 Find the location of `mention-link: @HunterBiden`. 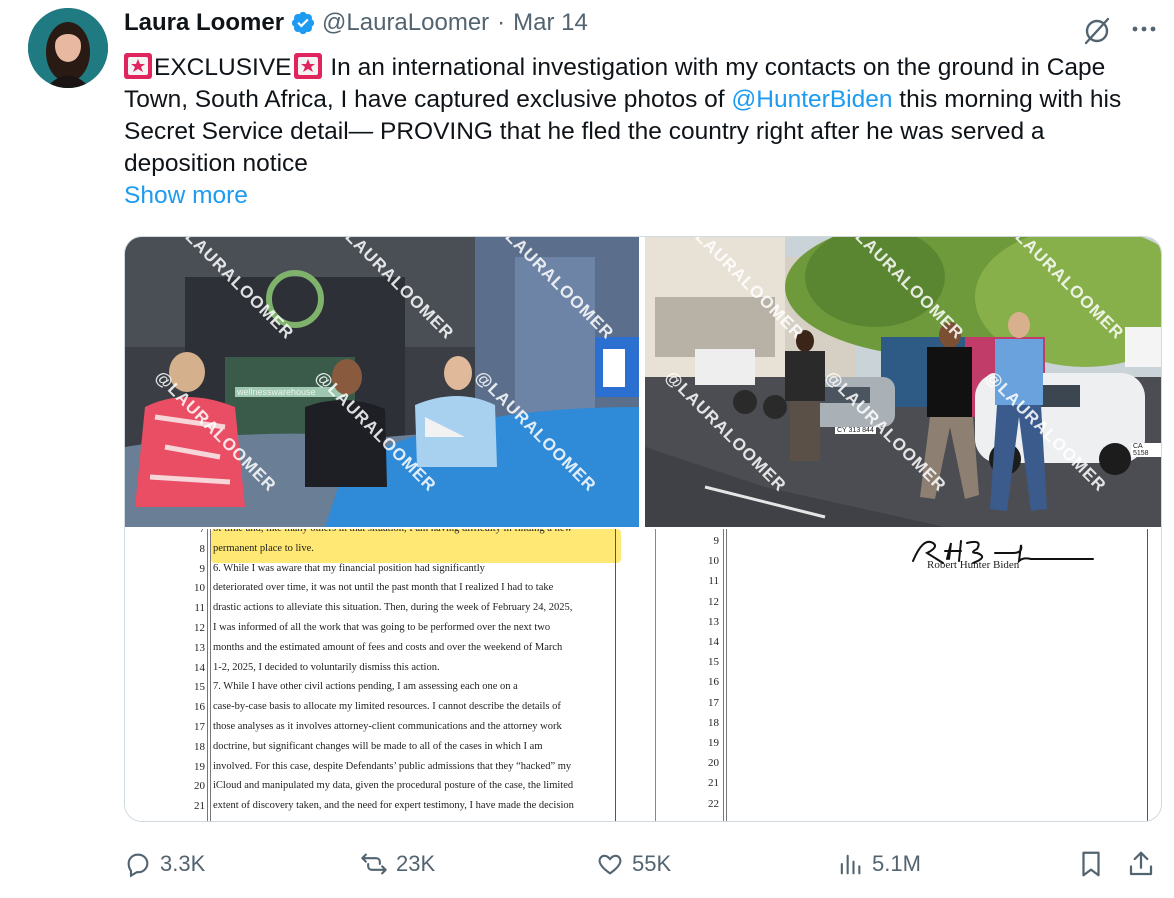

mention-link: @HunterBiden is located at coordinates (811, 99).